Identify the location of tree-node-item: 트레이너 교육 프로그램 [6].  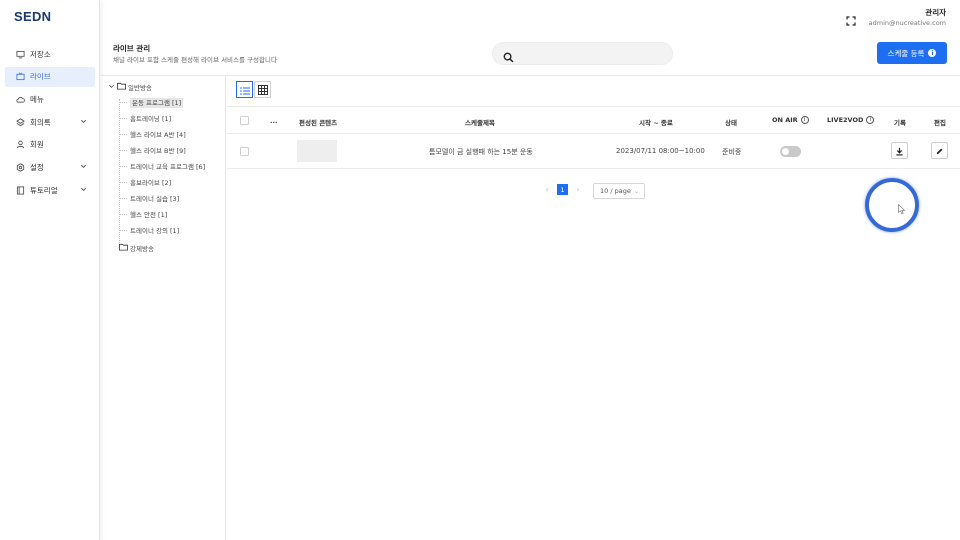
(167, 166).